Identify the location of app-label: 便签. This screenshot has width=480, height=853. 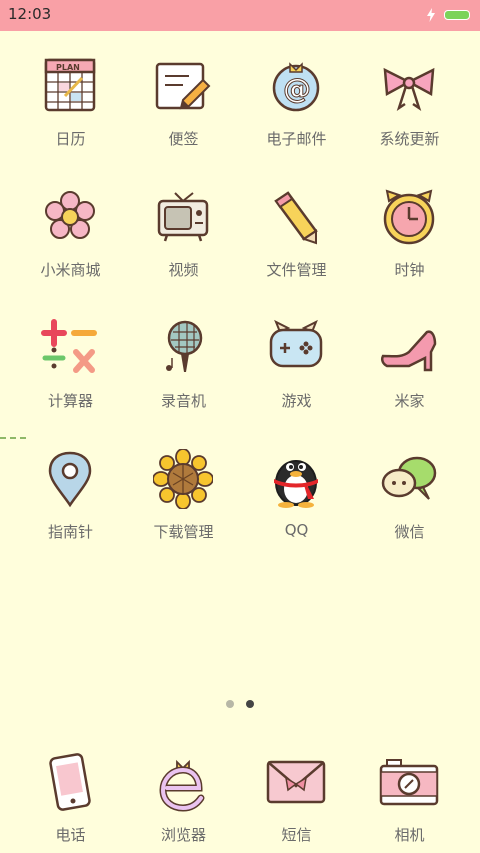
(183, 139).